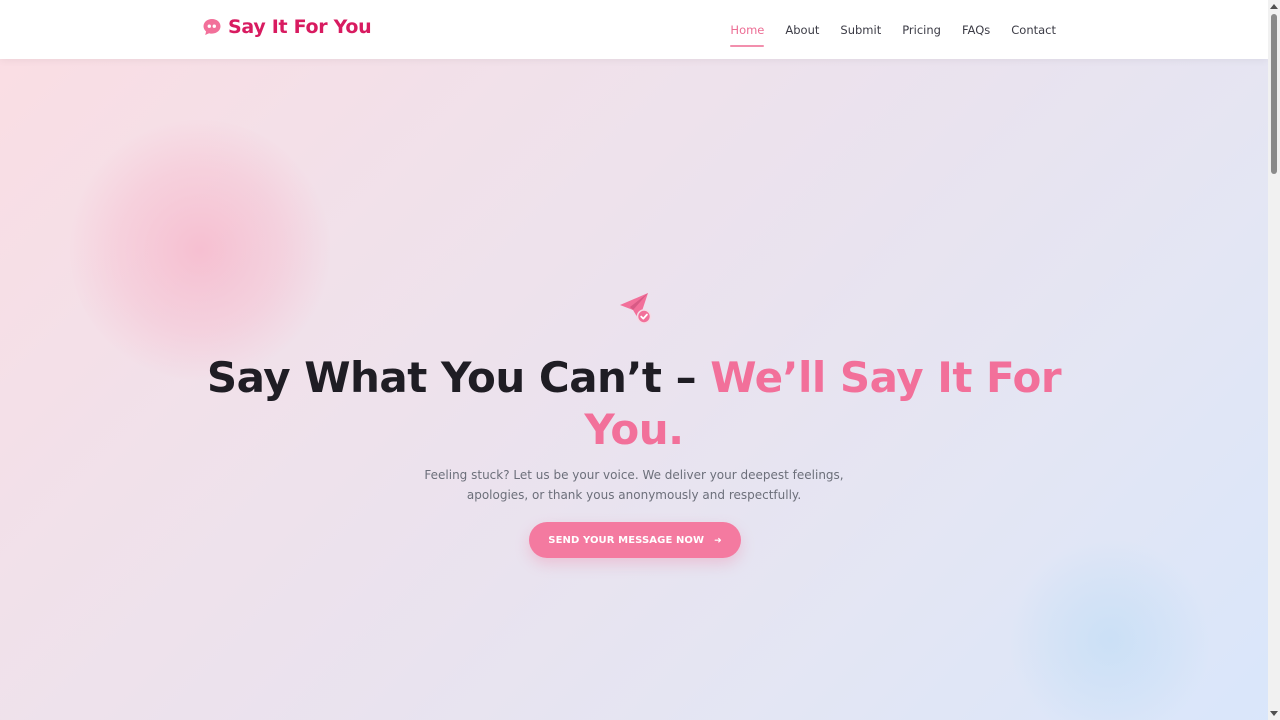  Describe the element at coordinates (458, 377) in the screenshot. I see `hero-title-main: Say What You Can’t –` at that location.